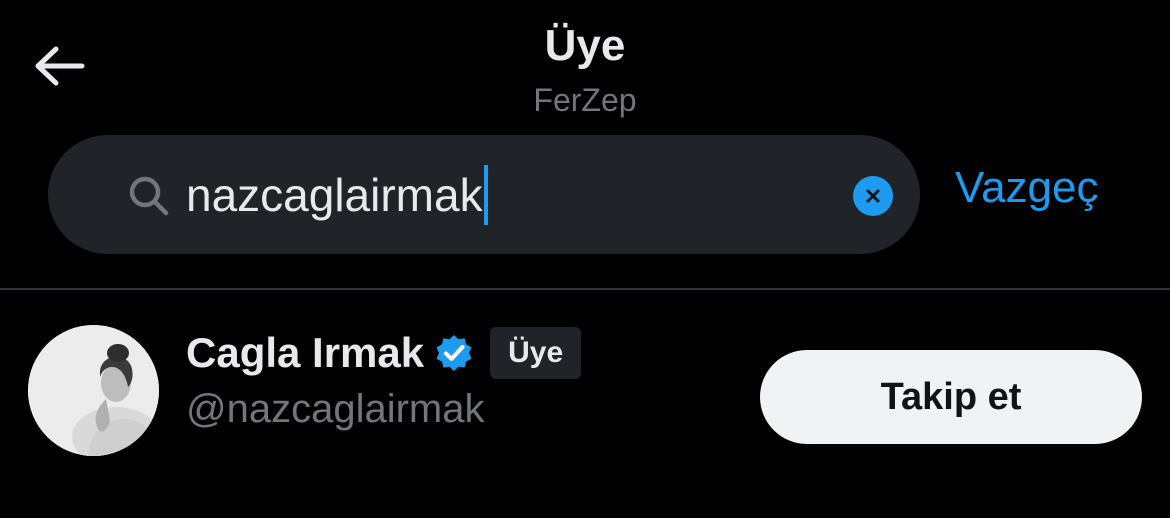  I want to click on cancel-button: Vazgeç, so click(1027, 188).